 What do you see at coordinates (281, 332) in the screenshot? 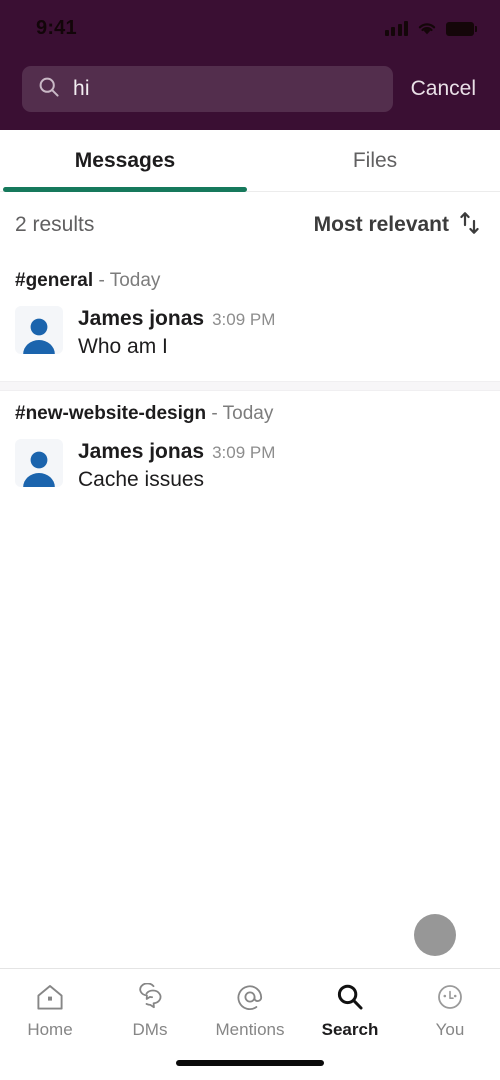
I see `message-body: James jonas 3:09 PM Who am I` at bounding box center [281, 332].